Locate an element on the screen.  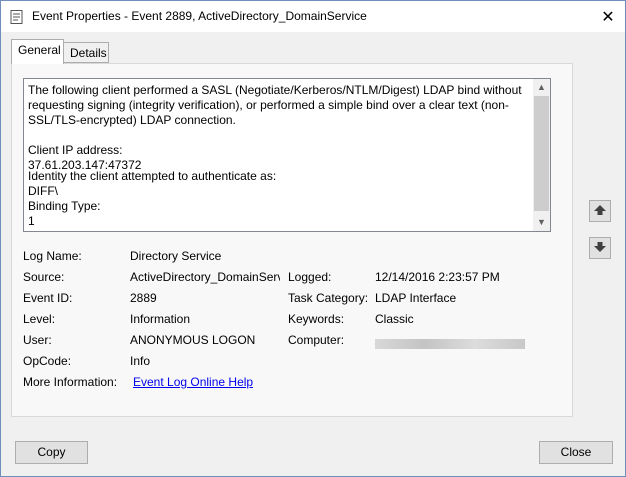
scroll-thumb is located at coordinates (541, 153).